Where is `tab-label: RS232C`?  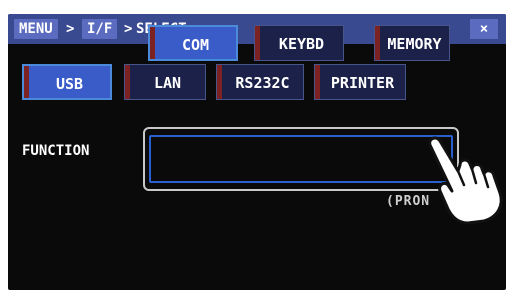
tab-label: RS232C is located at coordinates (262, 83).